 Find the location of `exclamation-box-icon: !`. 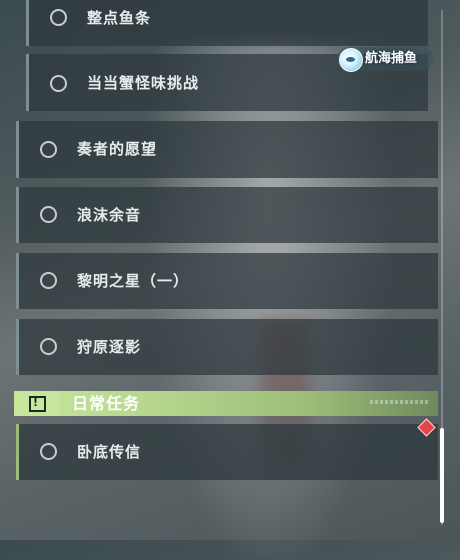

exclamation-box-icon: ! is located at coordinates (37, 403).